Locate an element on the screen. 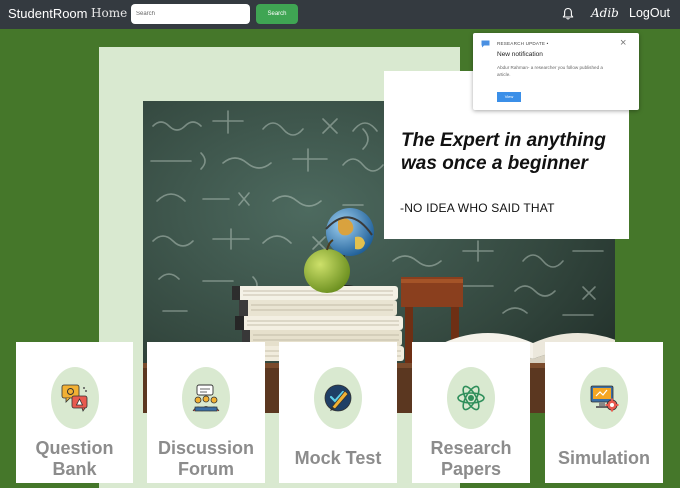 Image resolution: width=680 pixels, height=488 pixels. pencil-test-icon is located at coordinates (338, 398).